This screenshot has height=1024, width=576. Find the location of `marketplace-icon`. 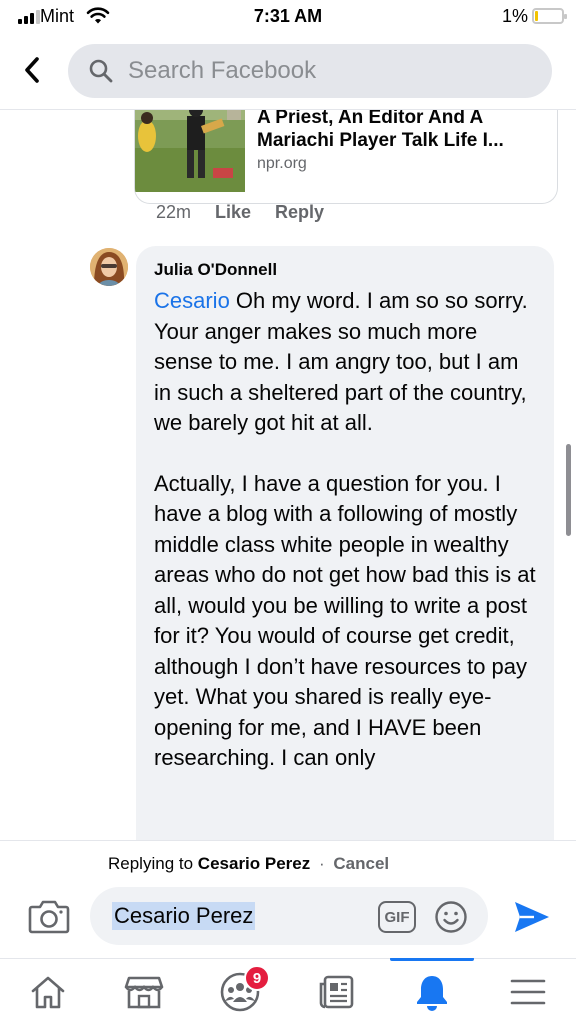

marketplace-icon is located at coordinates (144, 992).